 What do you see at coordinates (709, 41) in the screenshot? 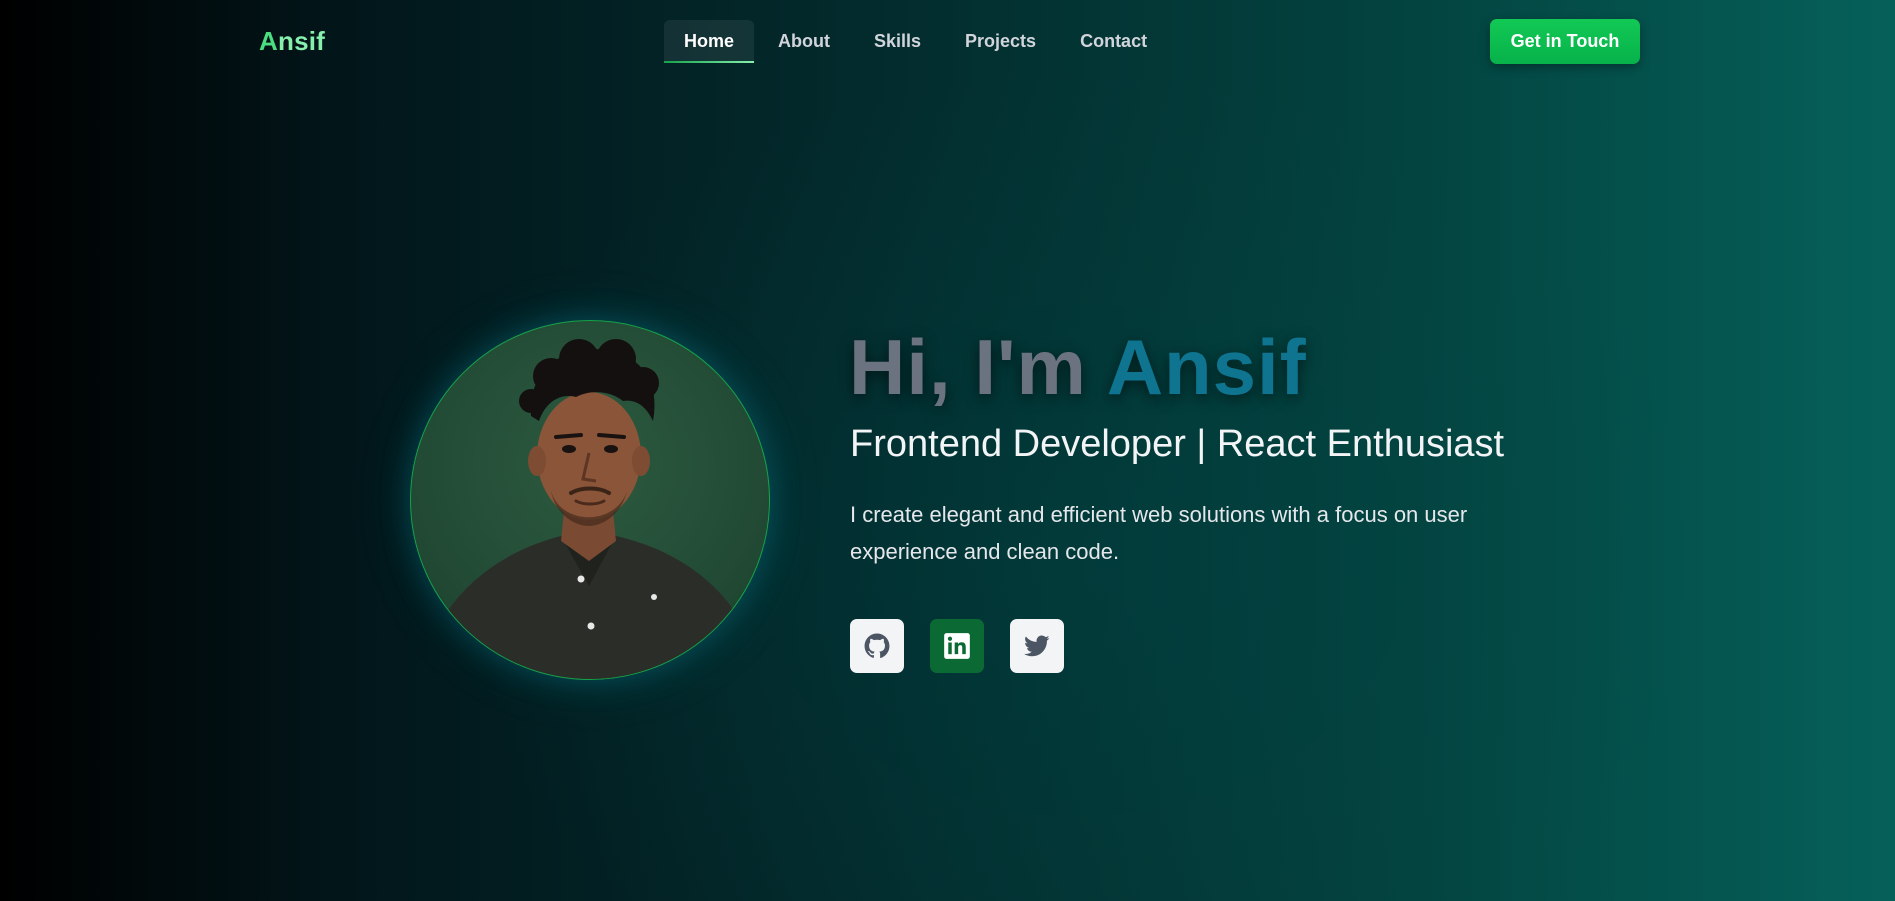
I see `nav-item-home: Home` at bounding box center [709, 41].